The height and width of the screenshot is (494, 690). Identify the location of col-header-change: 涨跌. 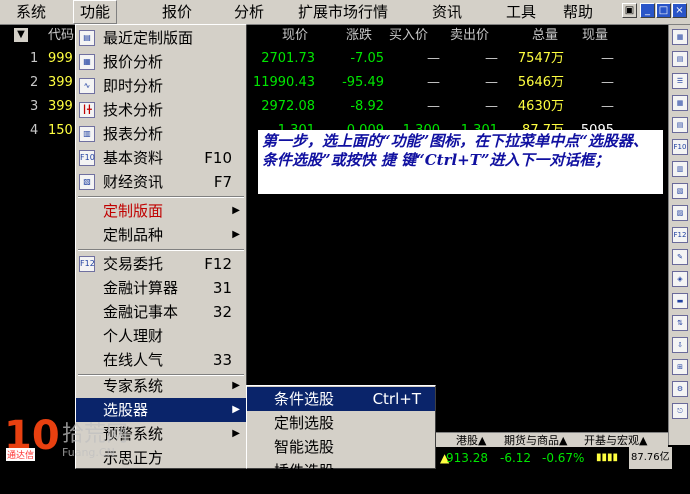
(359, 36).